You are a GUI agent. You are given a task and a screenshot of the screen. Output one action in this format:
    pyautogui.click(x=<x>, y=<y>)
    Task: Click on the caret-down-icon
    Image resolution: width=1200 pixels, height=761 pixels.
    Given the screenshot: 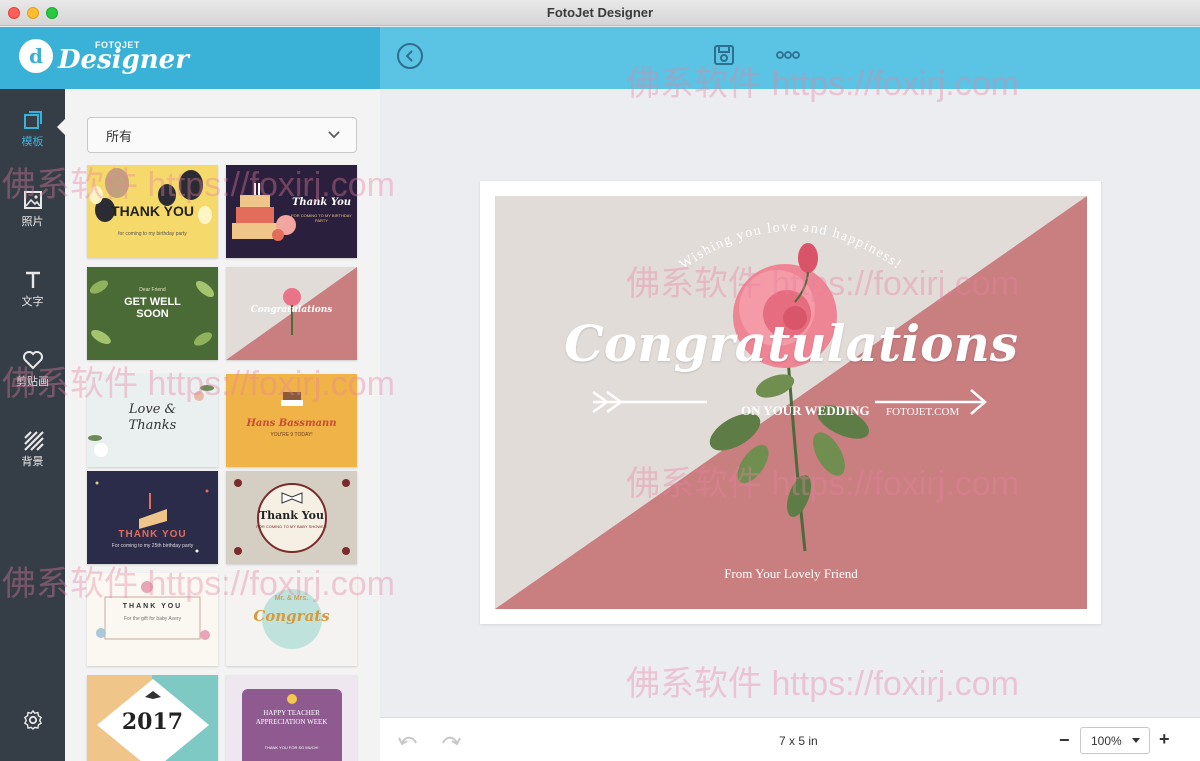 What is the action you would take?
    pyautogui.click(x=1136, y=740)
    